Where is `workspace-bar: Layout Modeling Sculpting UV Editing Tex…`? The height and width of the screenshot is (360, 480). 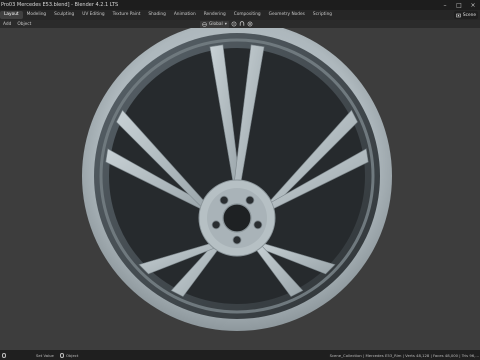 workspace-bar: Layout Modeling Sculpting UV Editing Tex… is located at coordinates (240, 15).